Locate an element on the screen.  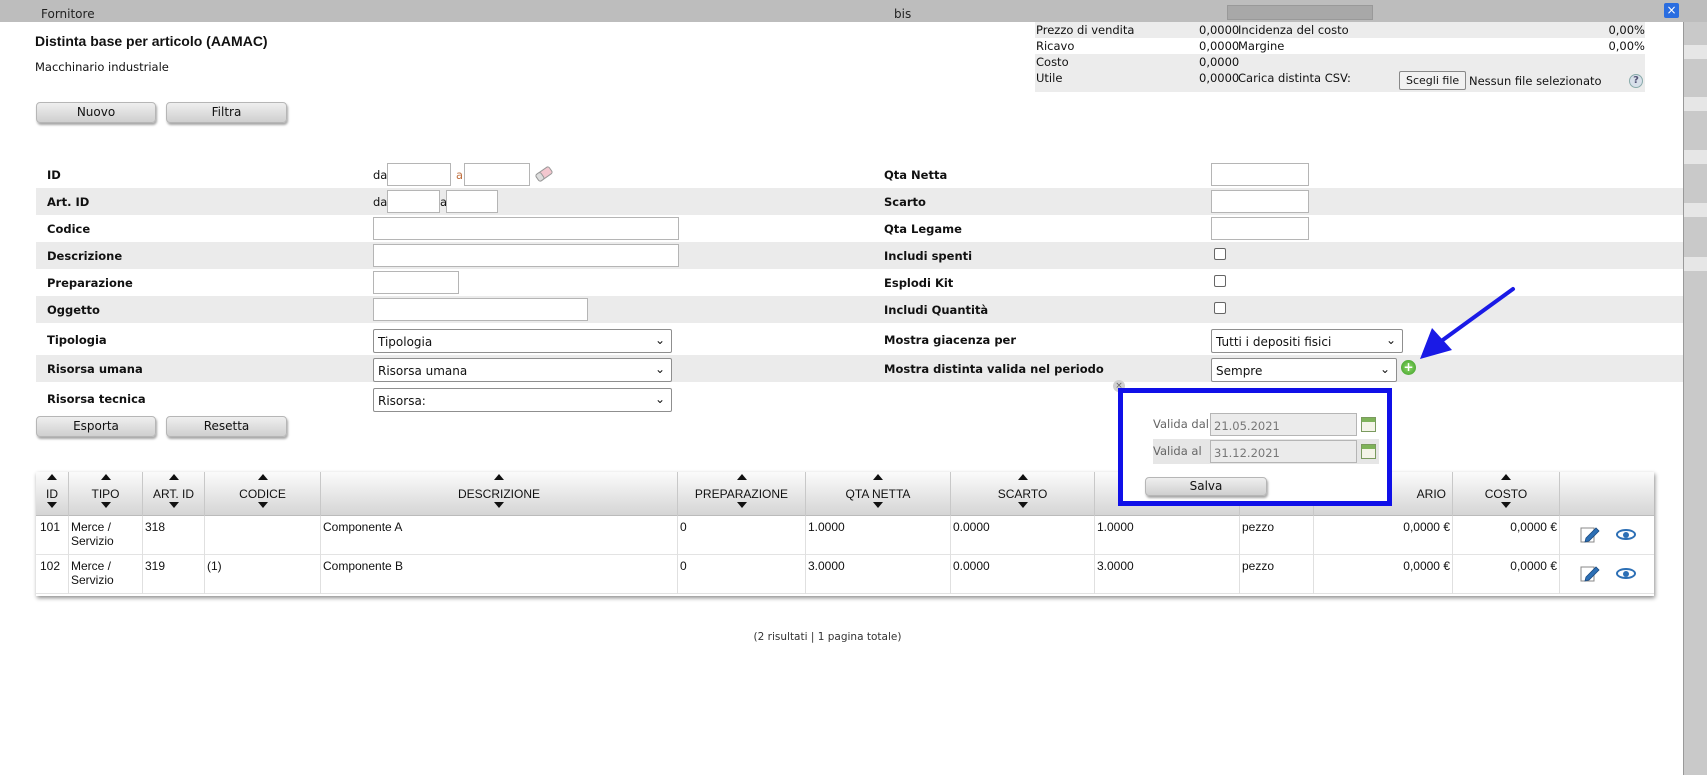
cell-prezzo: 0,0000 € is located at coordinates (1383, 535).